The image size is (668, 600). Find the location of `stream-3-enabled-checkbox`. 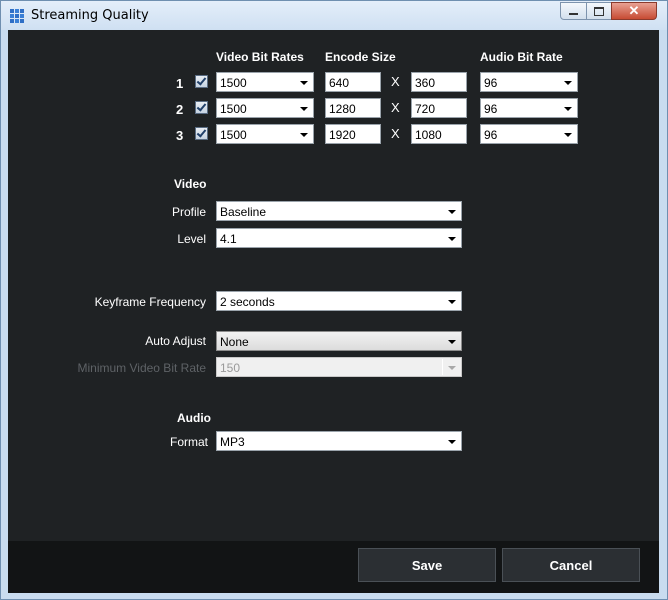

stream-3-enabled-checkbox is located at coordinates (201, 133).